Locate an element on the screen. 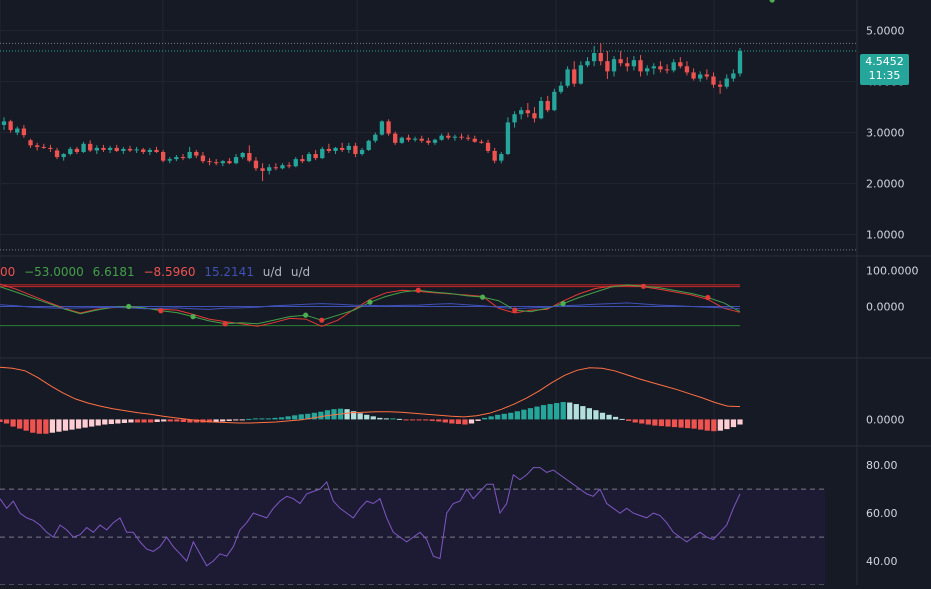 The width and height of the screenshot is (931, 589). legend-value-6: u/d is located at coordinates (272, 272).